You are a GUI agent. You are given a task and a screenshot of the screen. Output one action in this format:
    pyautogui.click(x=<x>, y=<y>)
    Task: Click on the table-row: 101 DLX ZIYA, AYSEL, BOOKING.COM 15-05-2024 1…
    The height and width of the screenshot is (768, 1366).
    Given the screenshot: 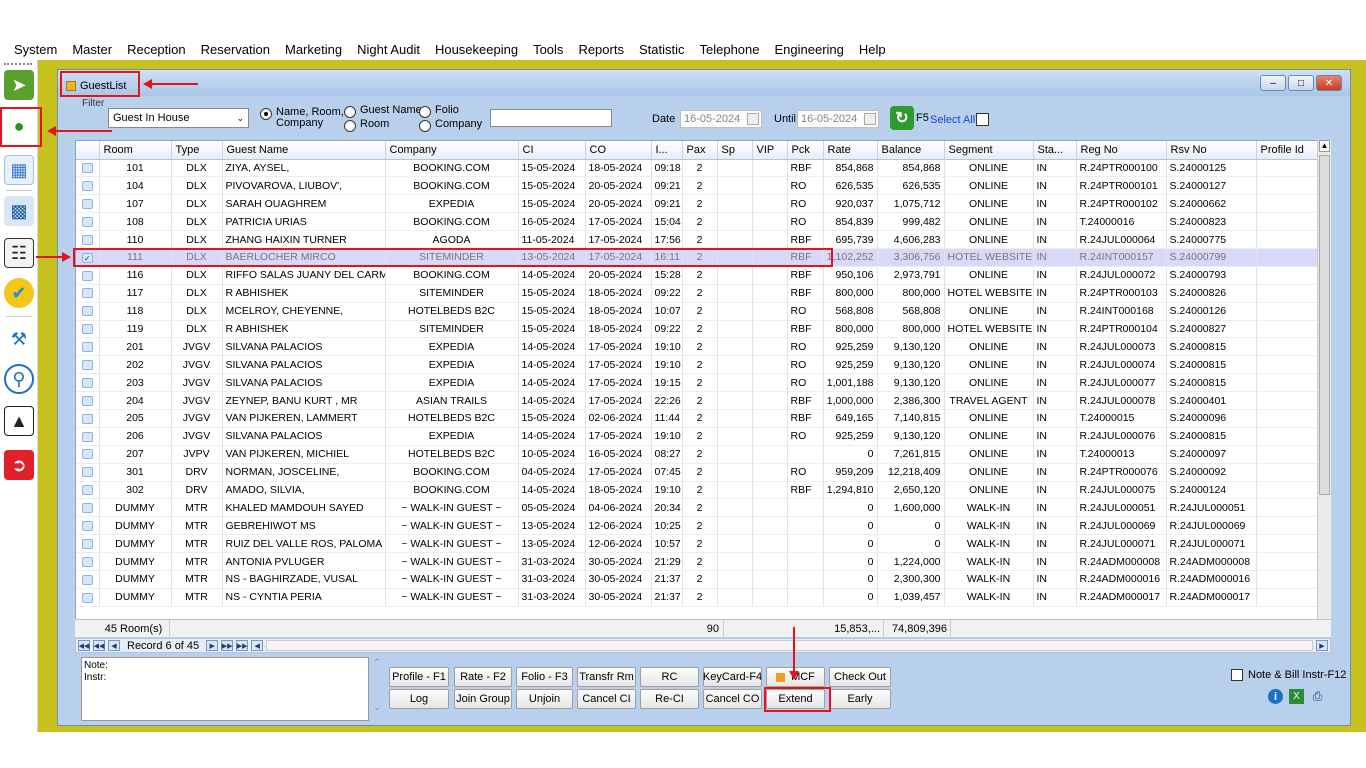 What is the action you would take?
    pyautogui.click(x=703, y=168)
    